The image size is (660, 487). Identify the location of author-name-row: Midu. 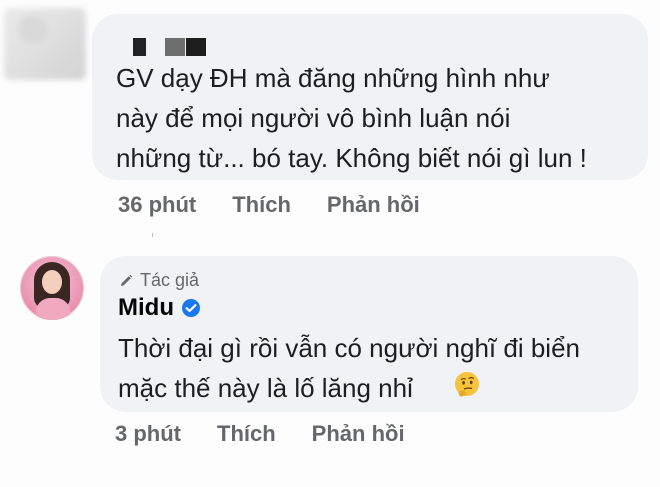
(159, 308).